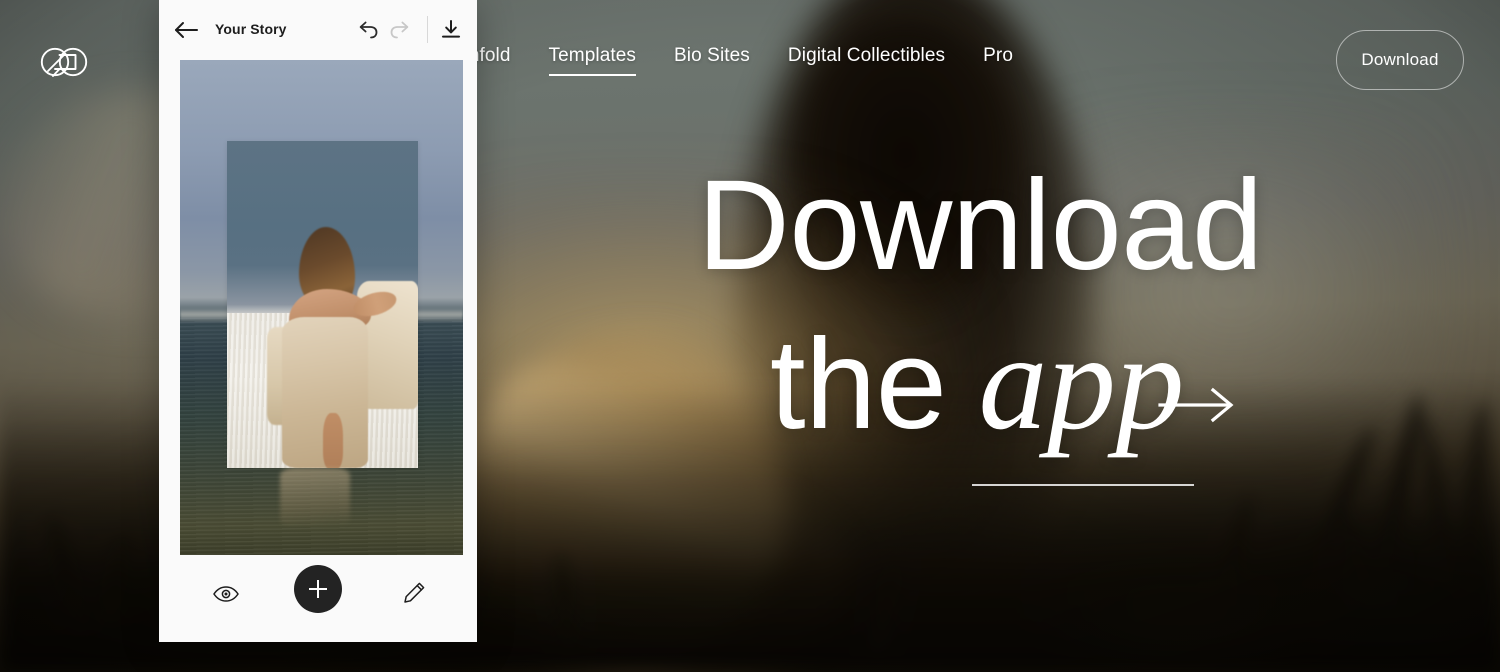 The height and width of the screenshot is (672, 1500). I want to click on redo-icon, so click(399, 30).